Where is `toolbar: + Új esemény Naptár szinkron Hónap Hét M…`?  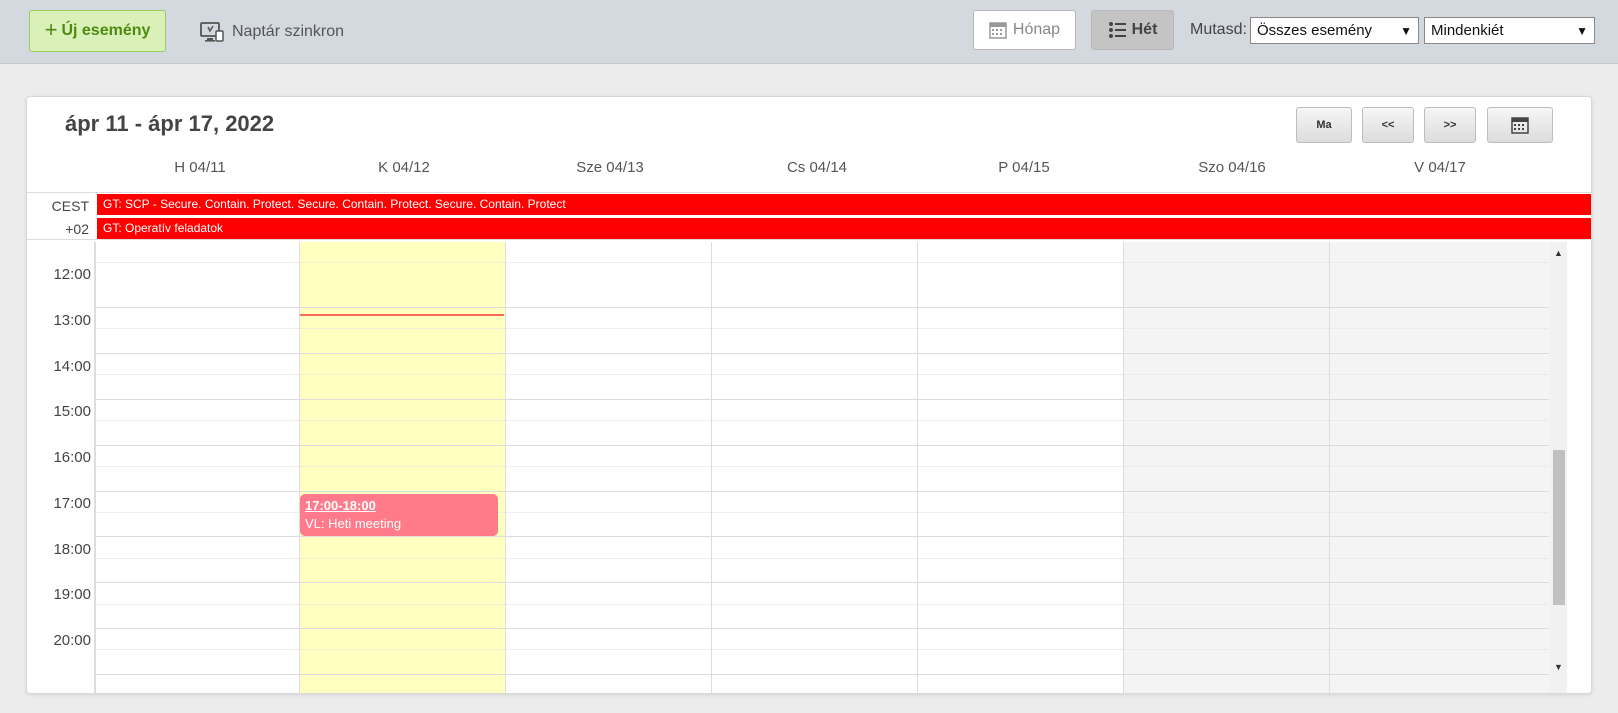
toolbar: + Új esemény Naptár szinkron Hónap Hét M… is located at coordinates (809, 32).